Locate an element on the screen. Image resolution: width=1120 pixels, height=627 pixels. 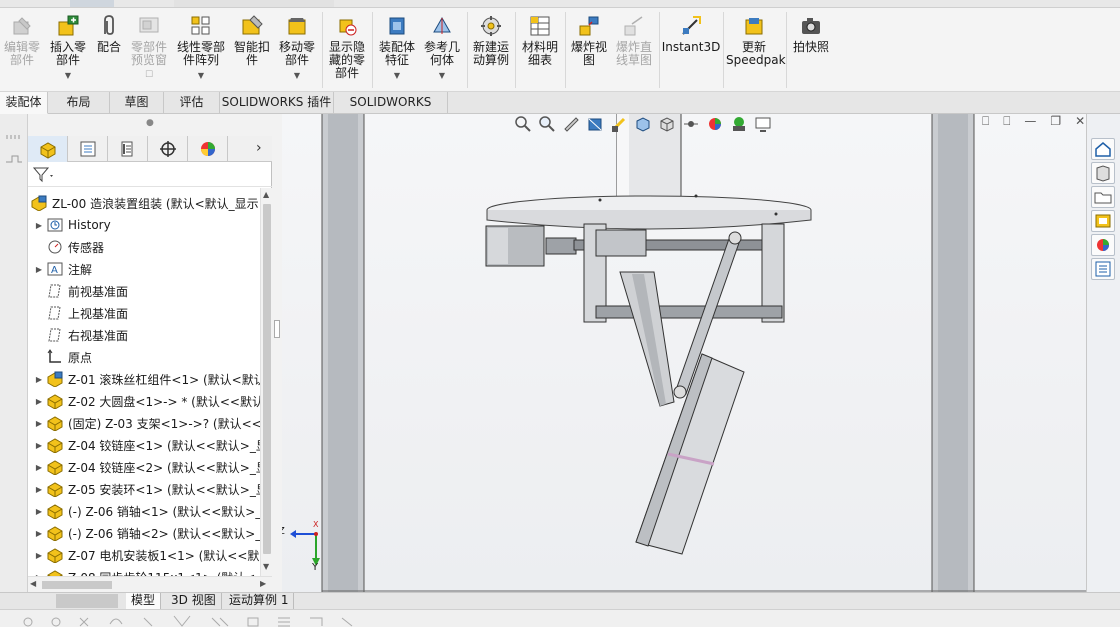
tab-solidworks-addins: SOLIDWORKS 插件 is located at coordinates (277, 103).